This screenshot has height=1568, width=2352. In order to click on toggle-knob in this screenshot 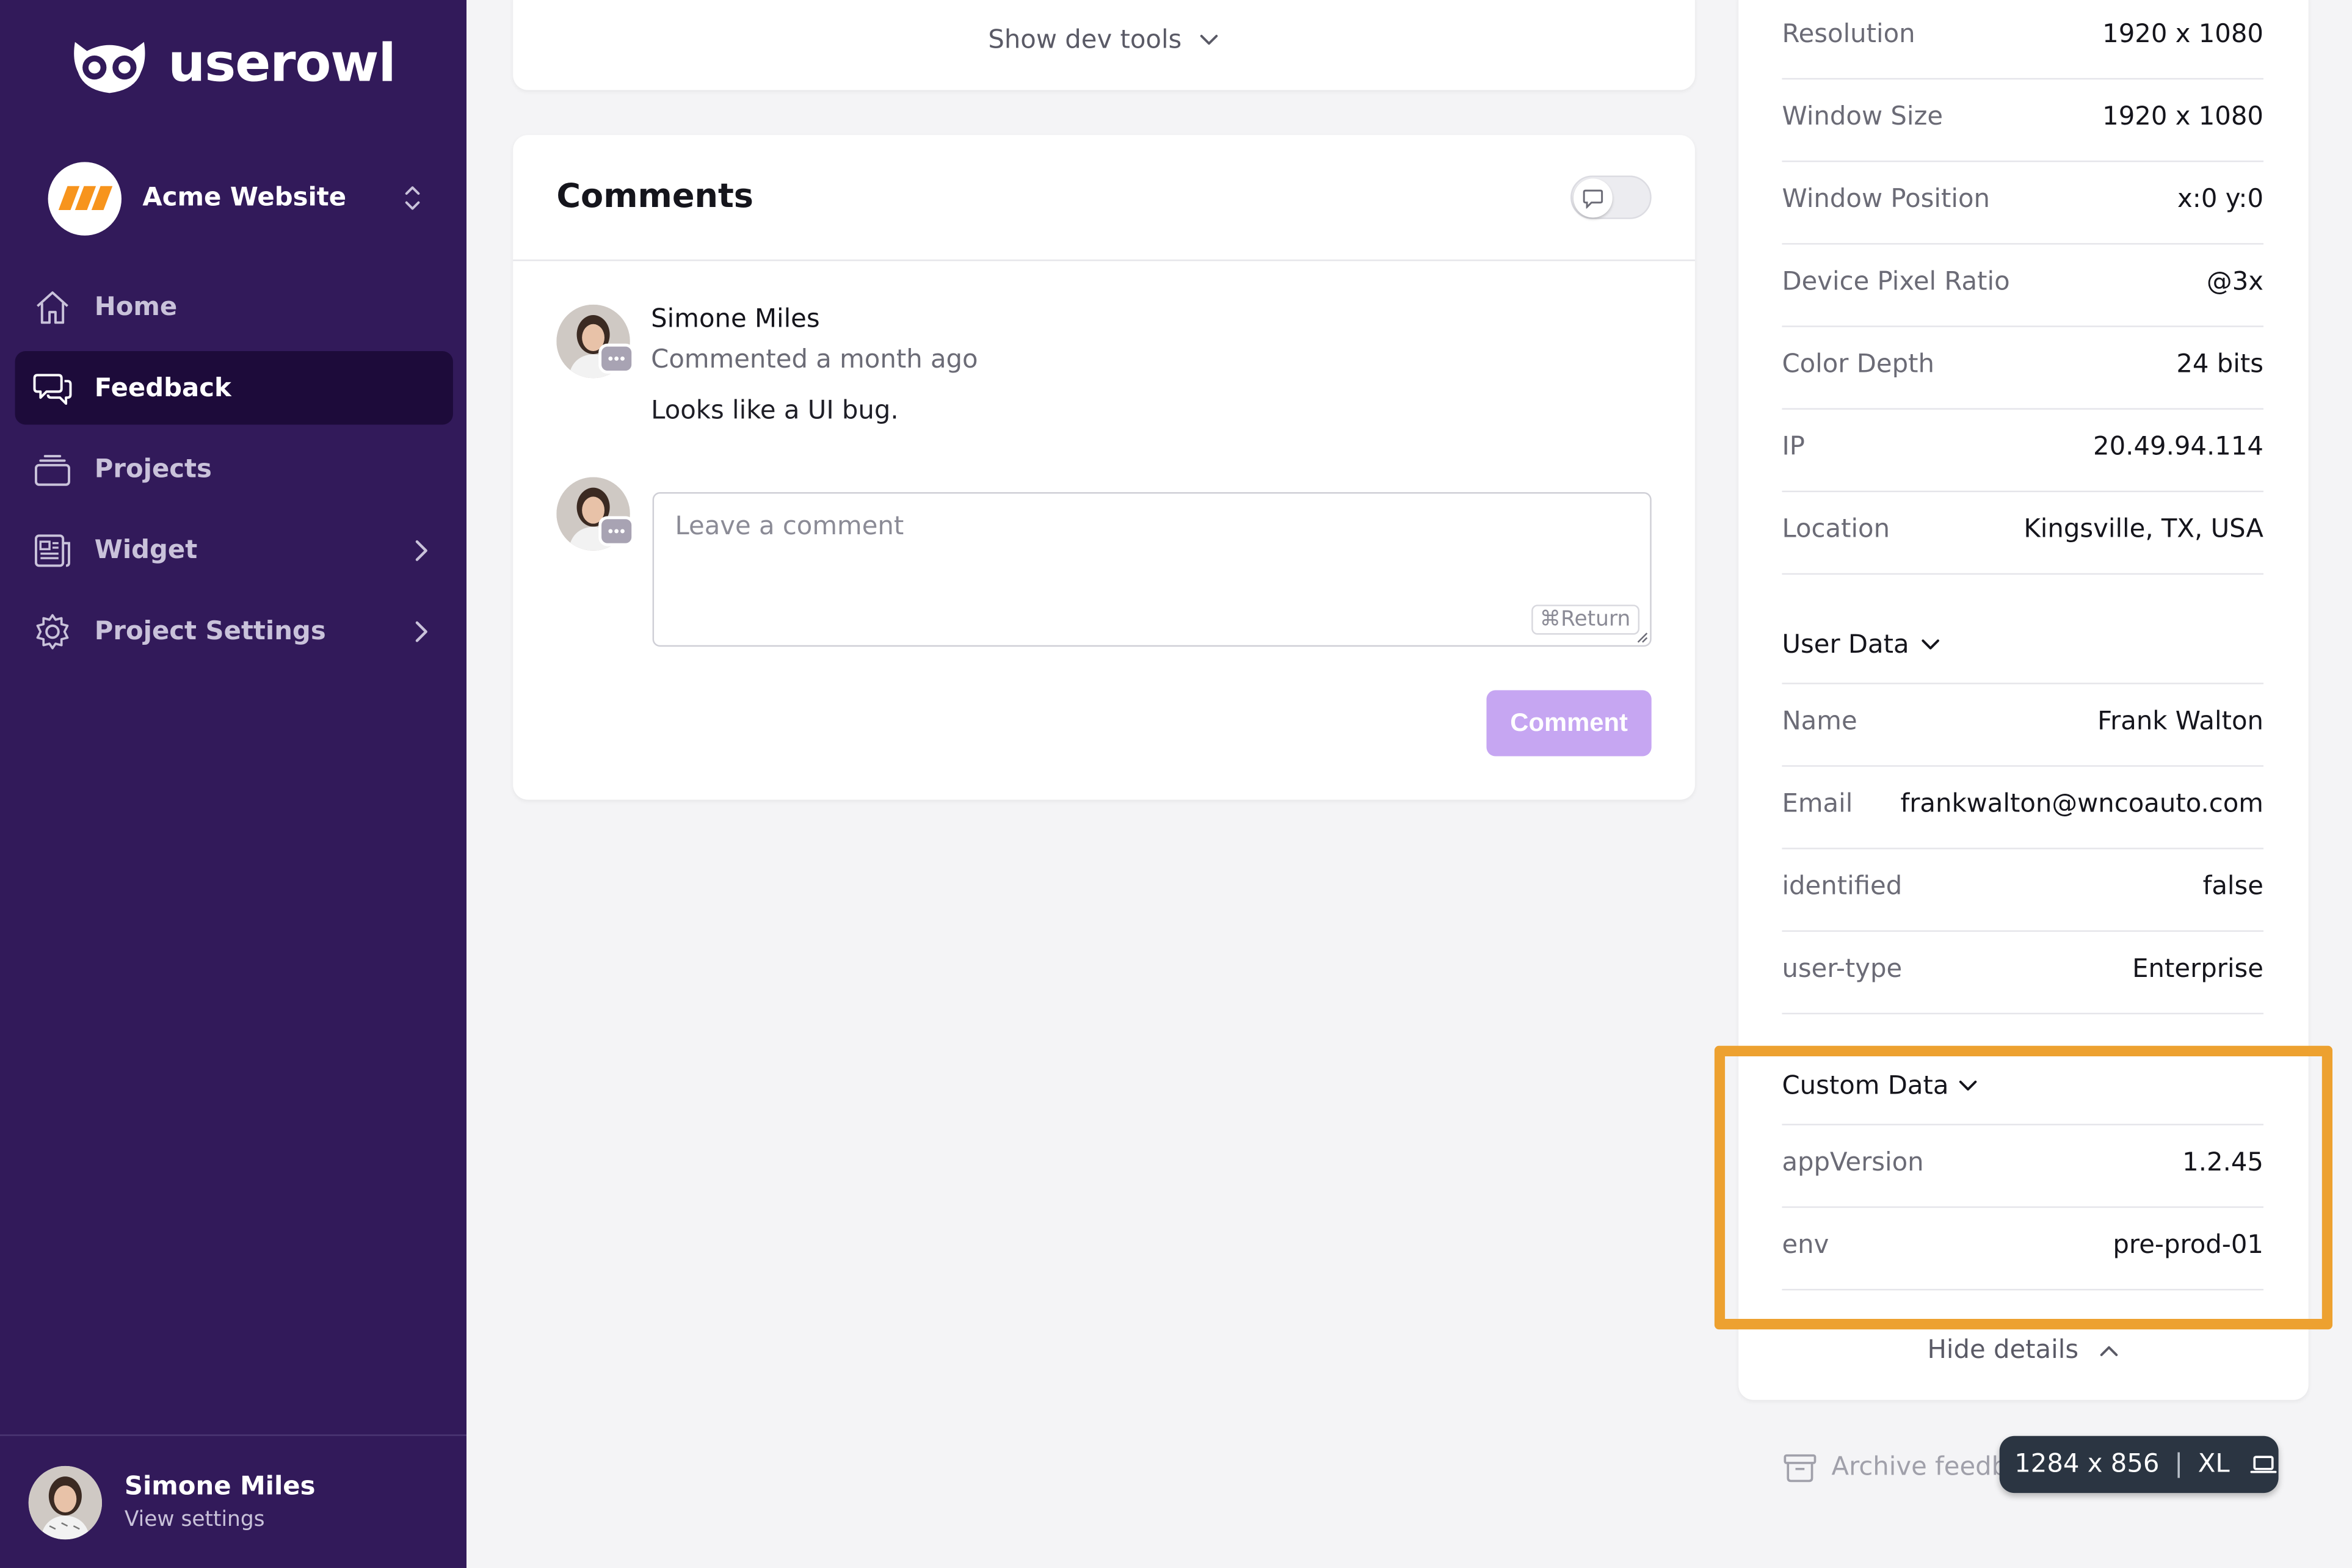, I will do `click(1593, 198)`.